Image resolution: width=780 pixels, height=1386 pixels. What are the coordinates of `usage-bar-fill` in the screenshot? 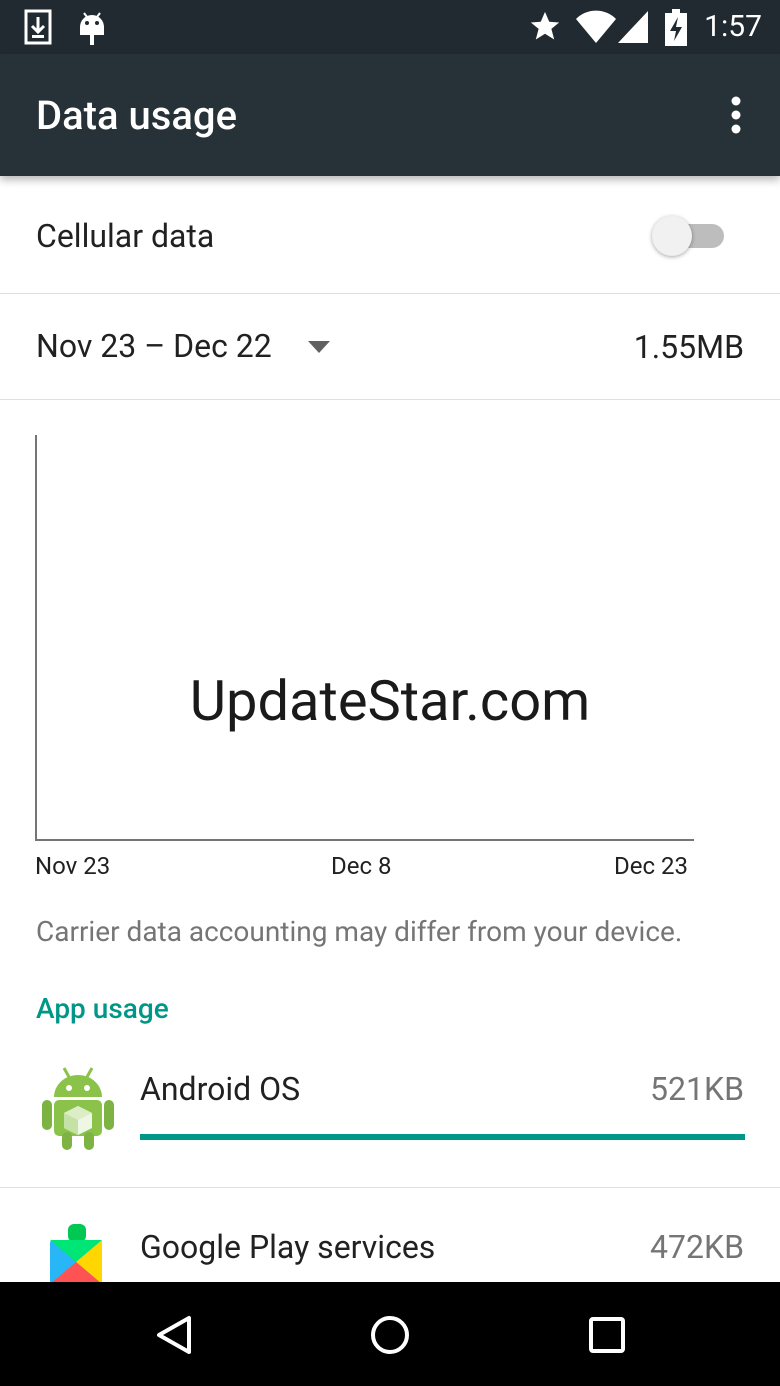 It's located at (442, 1137).